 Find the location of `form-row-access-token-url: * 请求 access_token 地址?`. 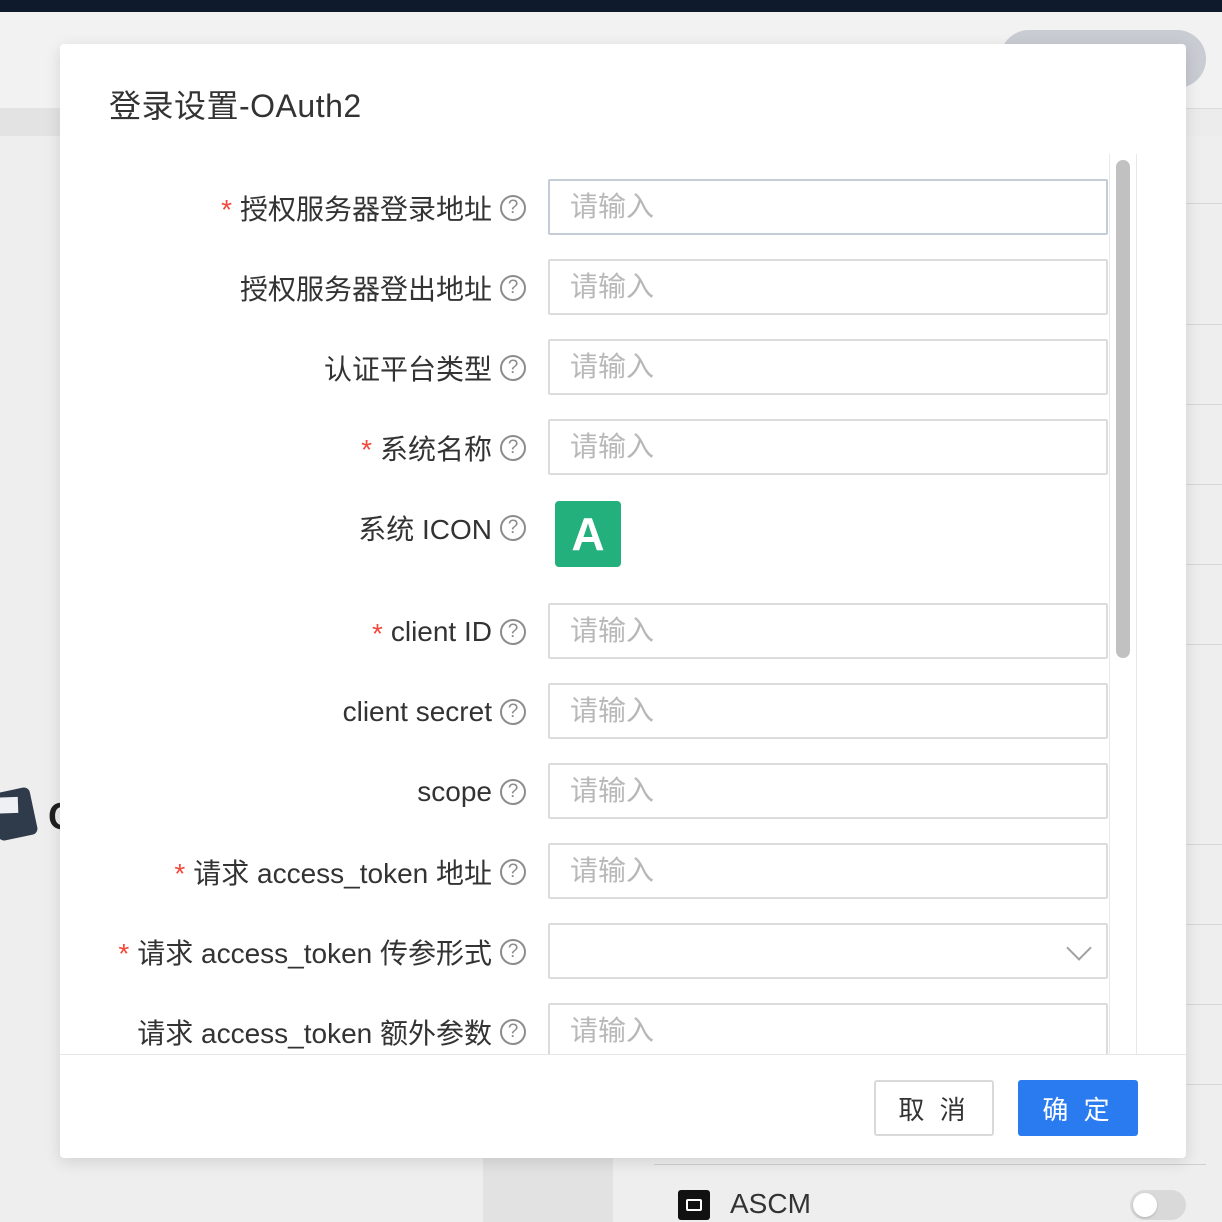

form-row-access-token-url: * 请求 access_token 地址? is located at coordinates (590, 872).